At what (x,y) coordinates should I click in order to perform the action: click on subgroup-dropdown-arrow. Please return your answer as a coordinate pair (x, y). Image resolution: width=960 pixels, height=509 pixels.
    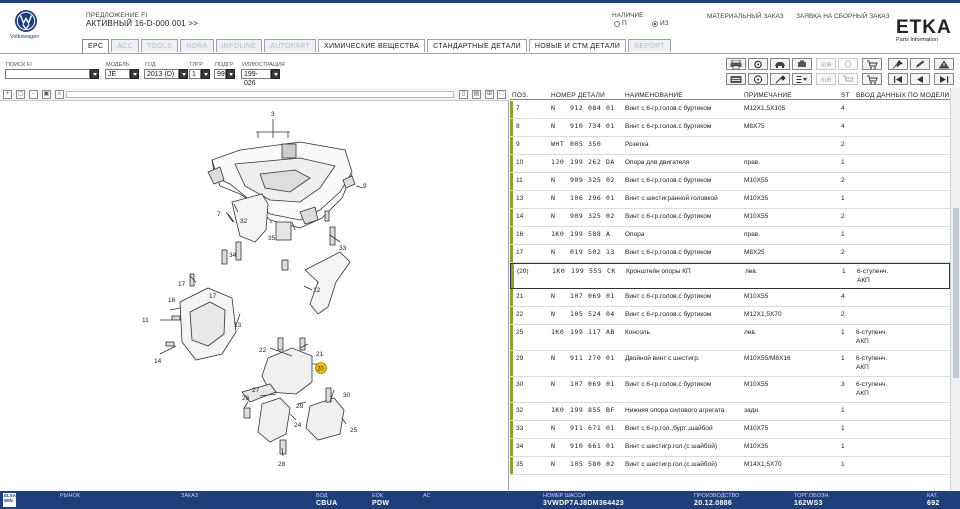
    Looking at the image, I should click on (230, 74).